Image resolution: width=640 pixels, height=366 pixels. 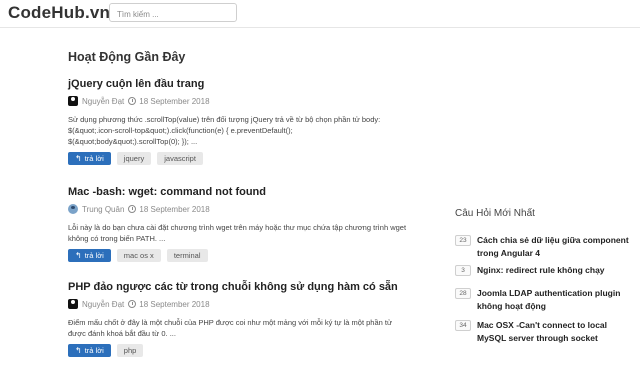 What do you see at coordinates (248, 350) in the screenshot?
I see `post-actions: ↰ trả lời php` at bounding box center [248, 350].